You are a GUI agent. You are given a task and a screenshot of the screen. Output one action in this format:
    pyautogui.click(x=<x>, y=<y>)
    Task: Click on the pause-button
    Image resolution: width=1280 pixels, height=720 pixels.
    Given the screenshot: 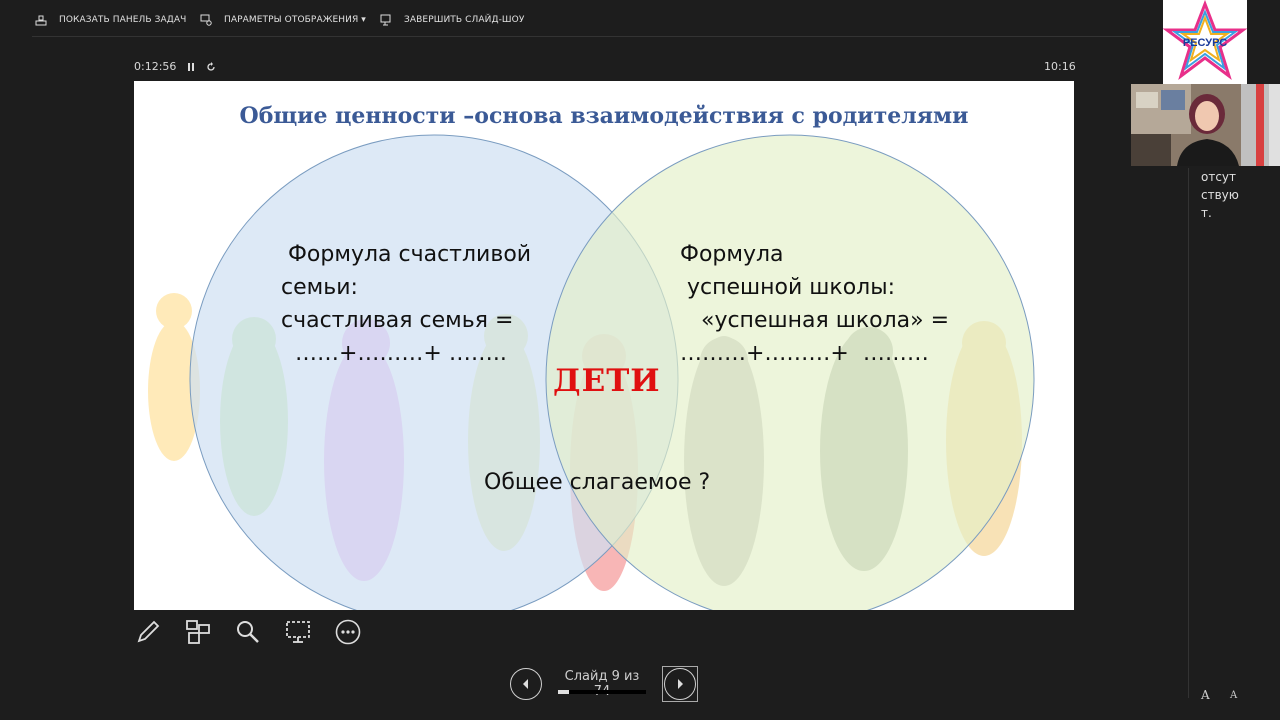 What is the action you would take?
    pyautogui.click(x=191, y=67)
    